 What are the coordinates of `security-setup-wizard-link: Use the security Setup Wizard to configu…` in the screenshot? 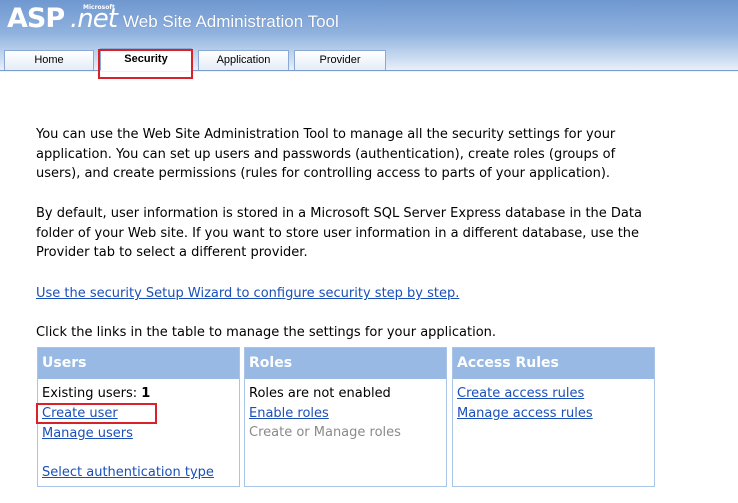 It's located at (247, 293).